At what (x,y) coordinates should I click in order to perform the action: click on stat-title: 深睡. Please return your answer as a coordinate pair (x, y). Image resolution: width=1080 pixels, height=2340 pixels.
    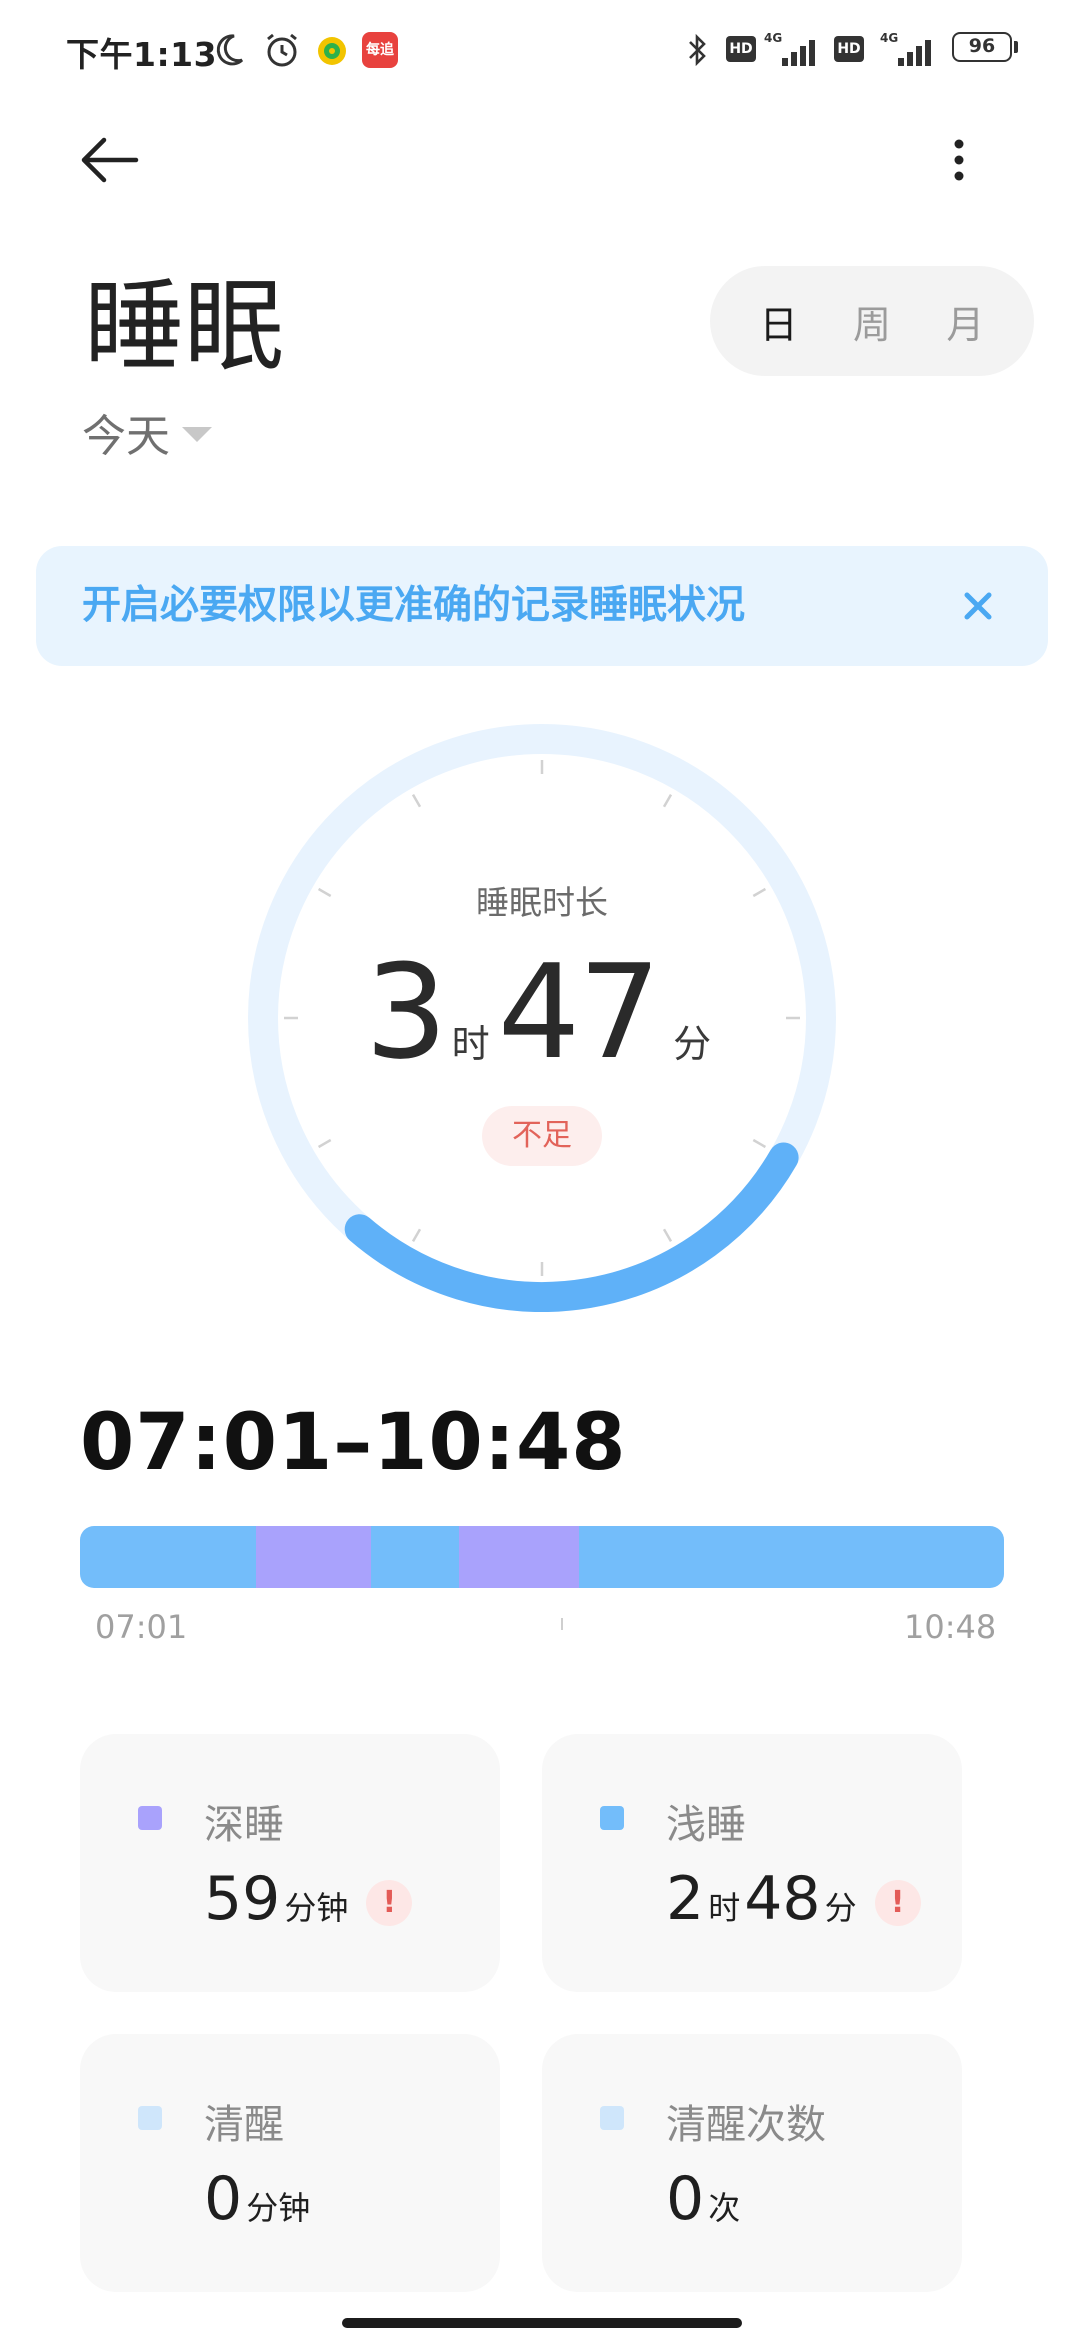
    Looking at the image, I should click on (244, 1825).